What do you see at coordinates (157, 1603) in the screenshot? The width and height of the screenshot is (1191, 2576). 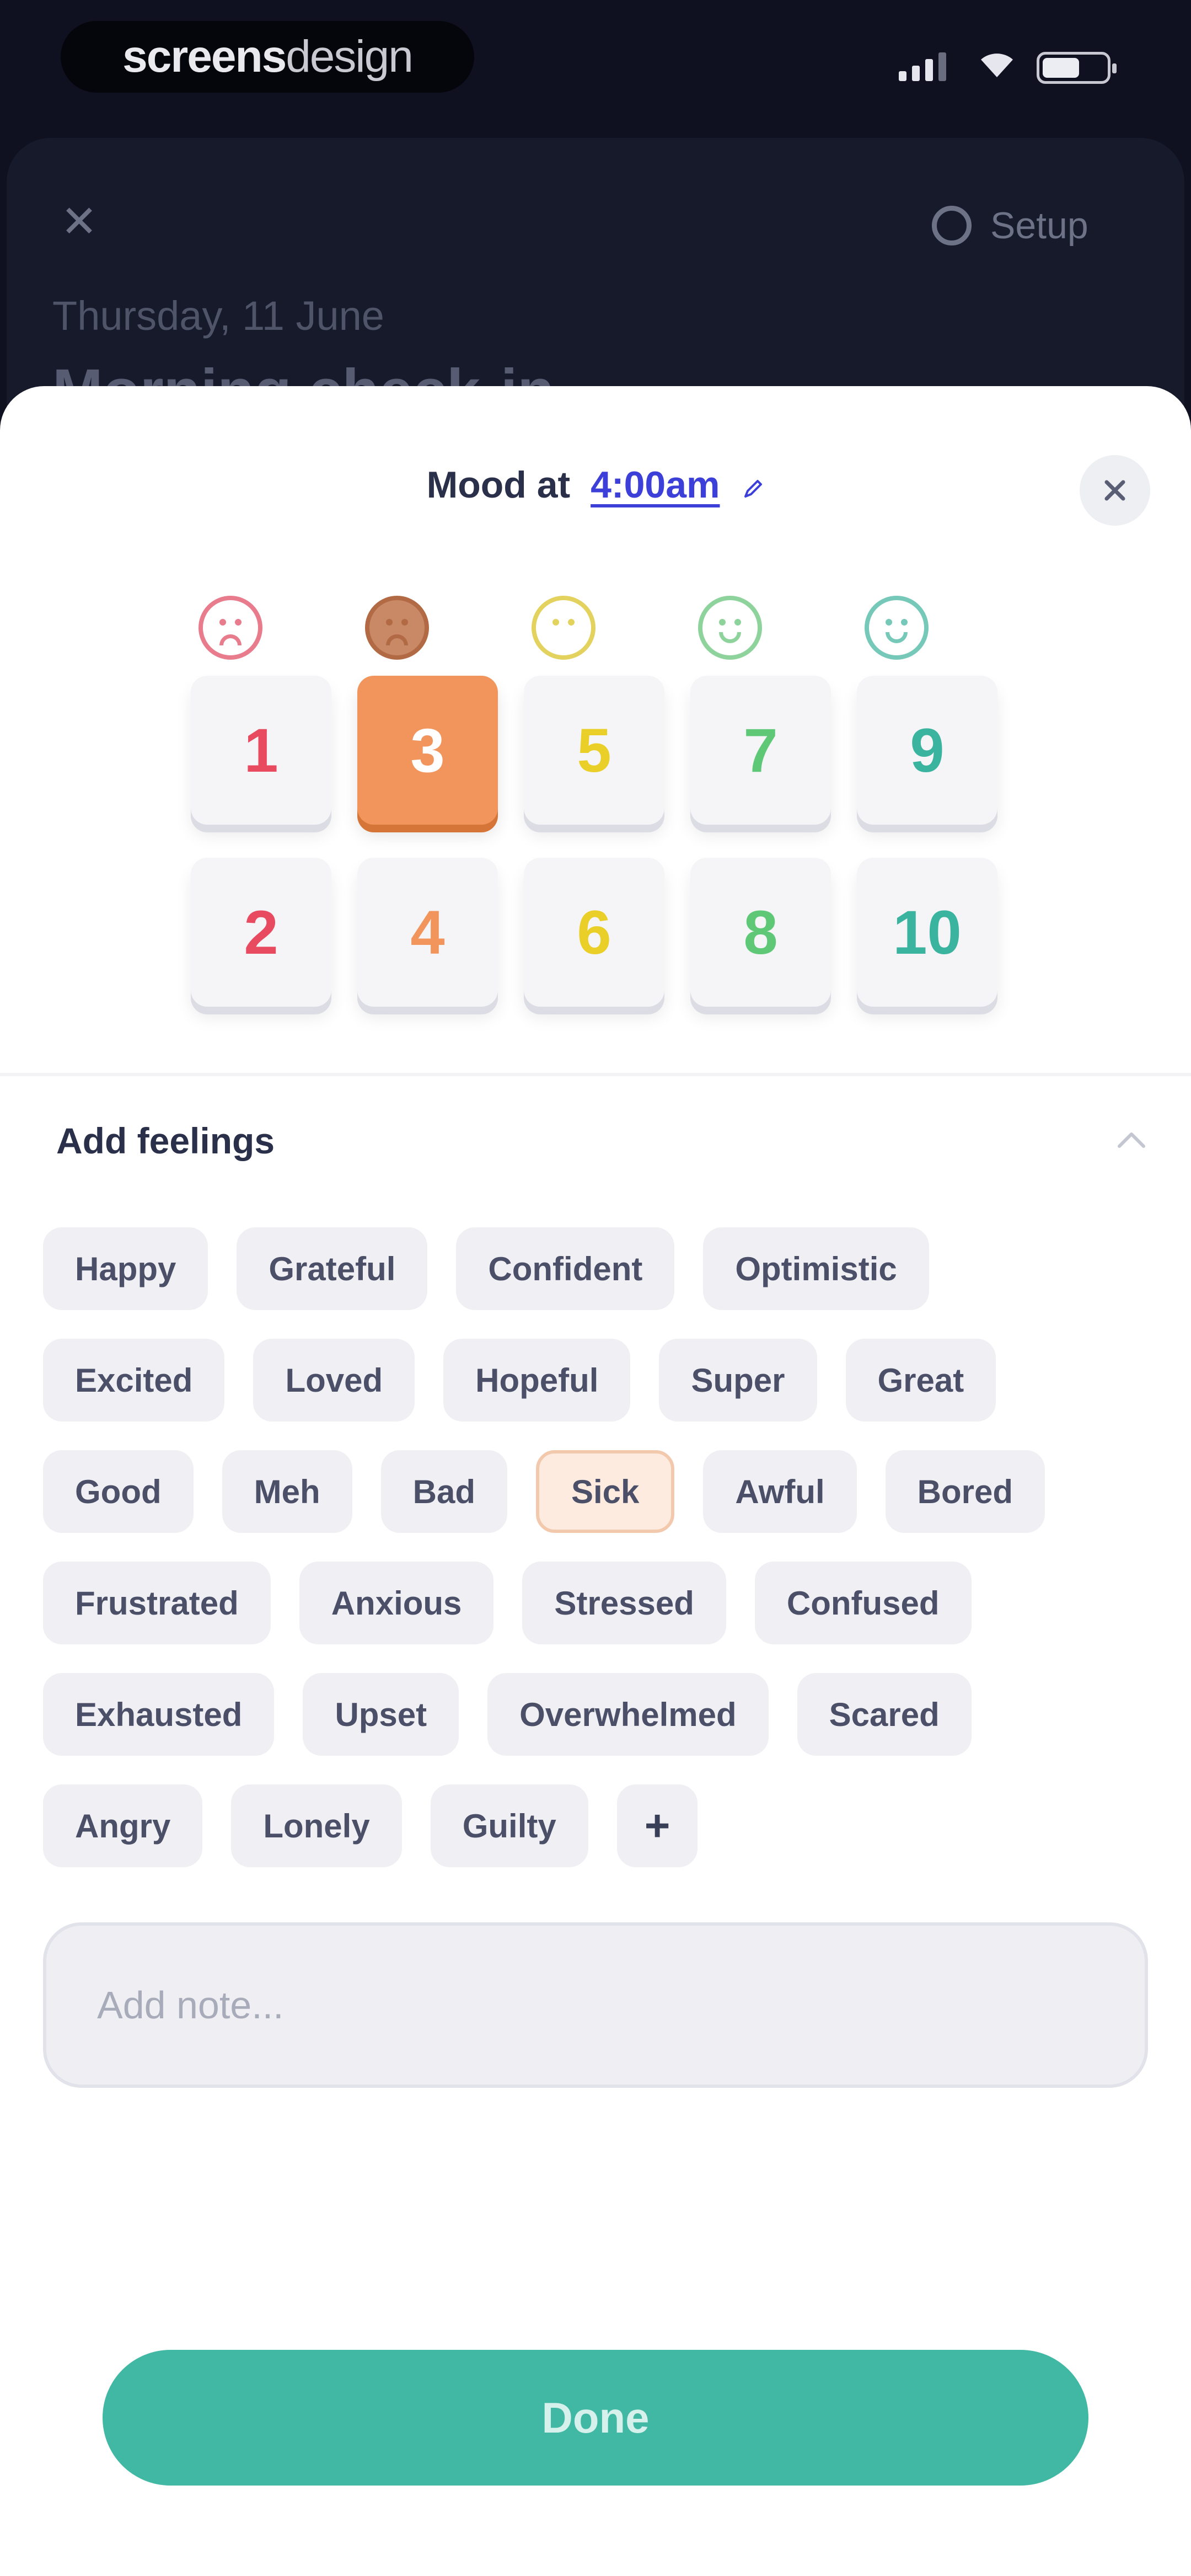 I see `feeling-chip-frustrated: Frustrated` at bounding box center [157, 1603].